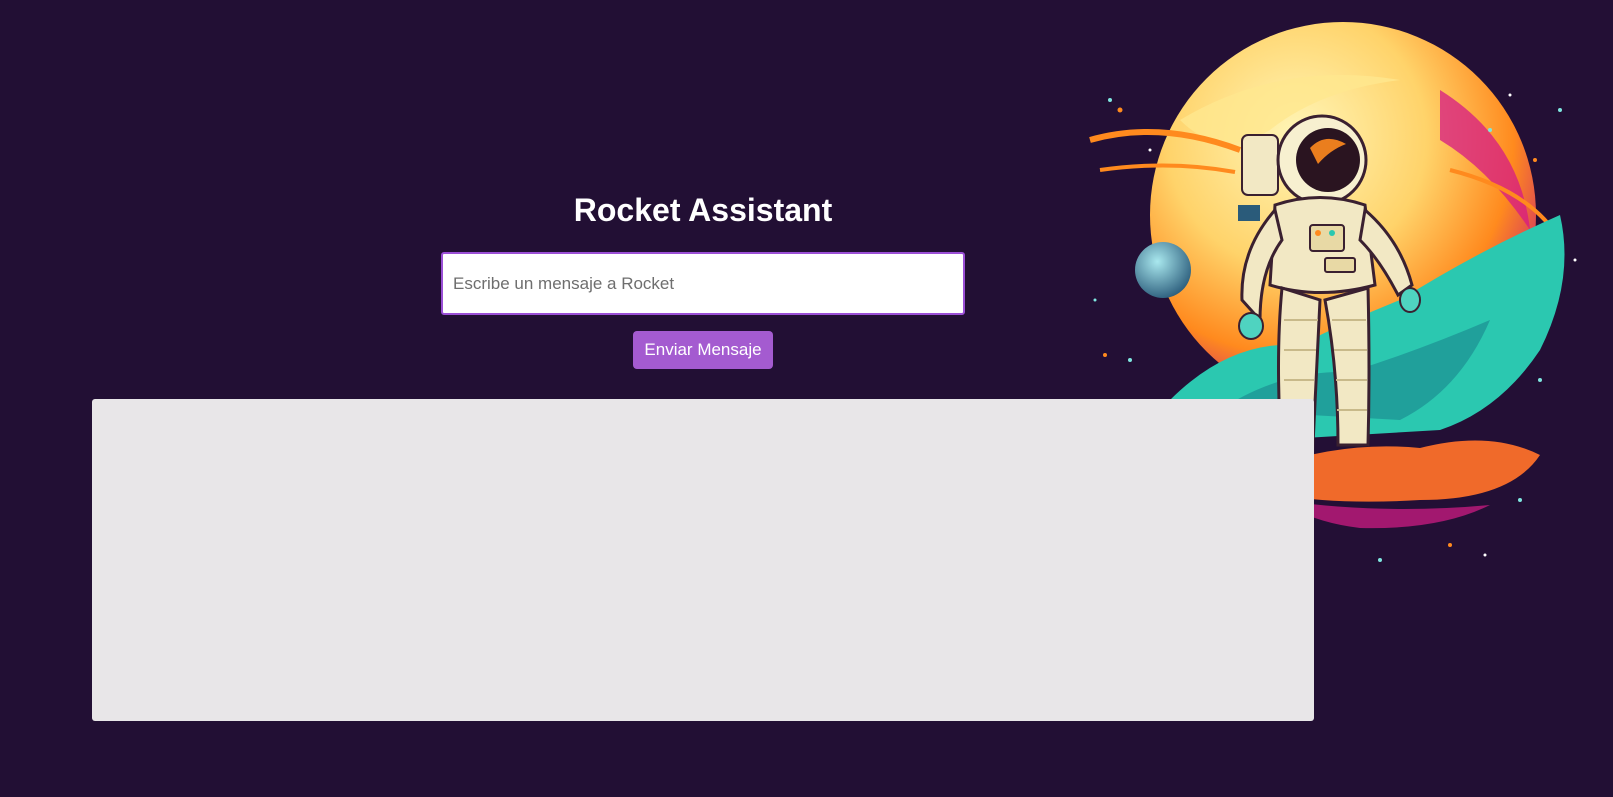  I want to click on message-input, so click(703, 283).